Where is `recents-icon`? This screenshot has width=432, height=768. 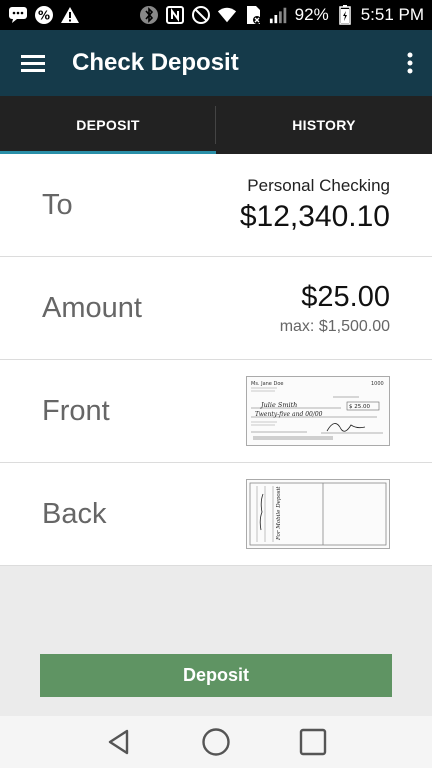 recents-icon is located at coordinates (313, 742).